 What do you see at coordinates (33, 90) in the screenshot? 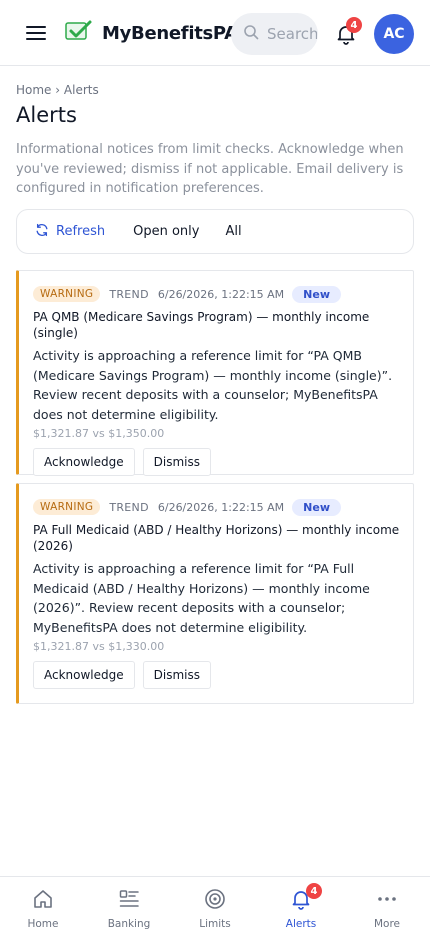
I see `breadcrumb-home-link: Home` at bounding box center [33, 90].